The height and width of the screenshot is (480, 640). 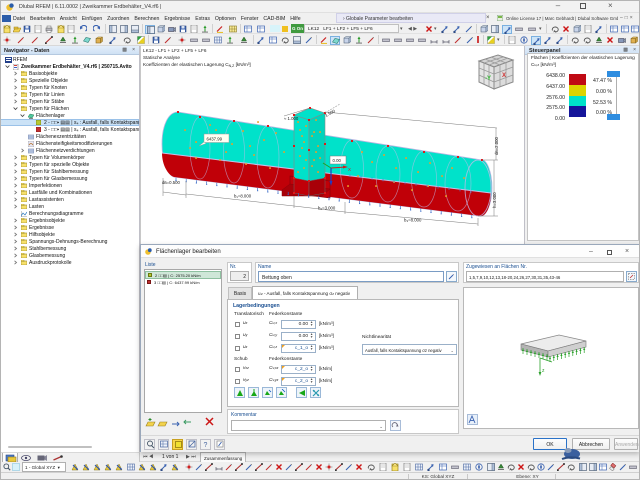 What do you see at coordinates (337, 160) in the screenshot?
I see `svg-text: 0.00` at bounding box center [337, 160].